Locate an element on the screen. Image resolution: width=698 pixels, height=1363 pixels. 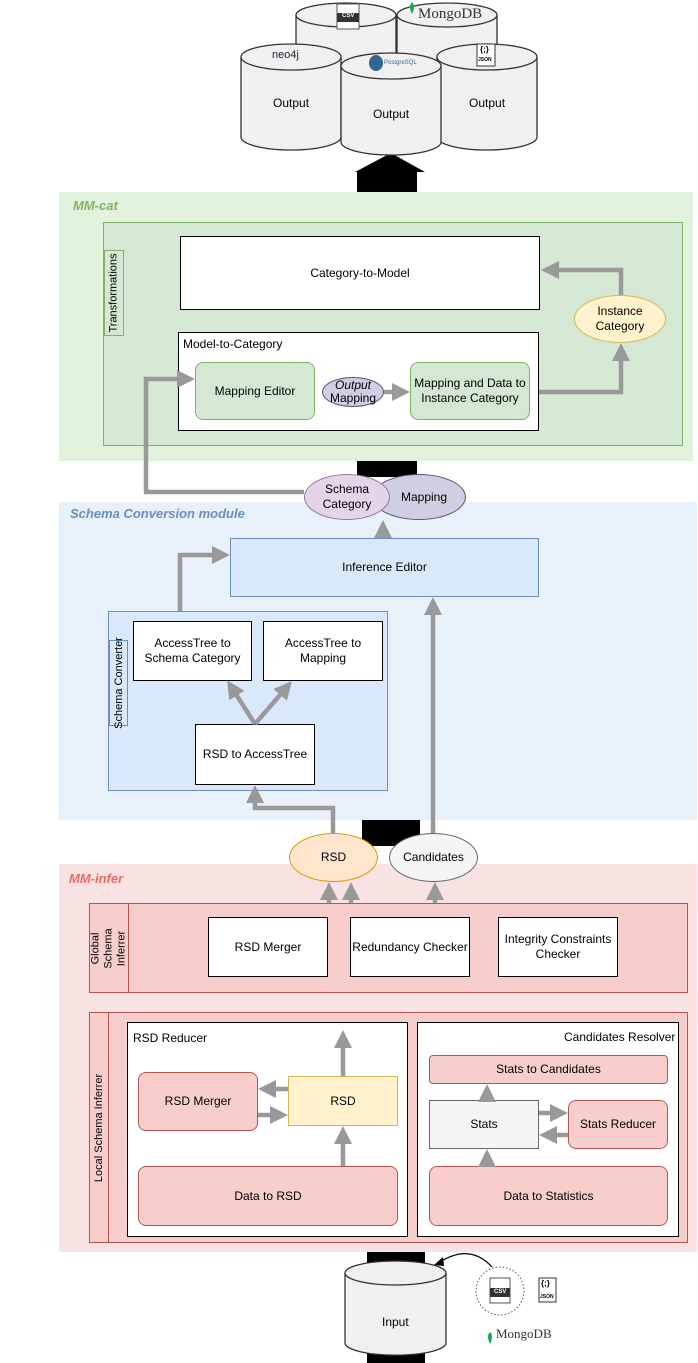
mongodb-logo: MongoDB is located at coordinates (524, 1333).